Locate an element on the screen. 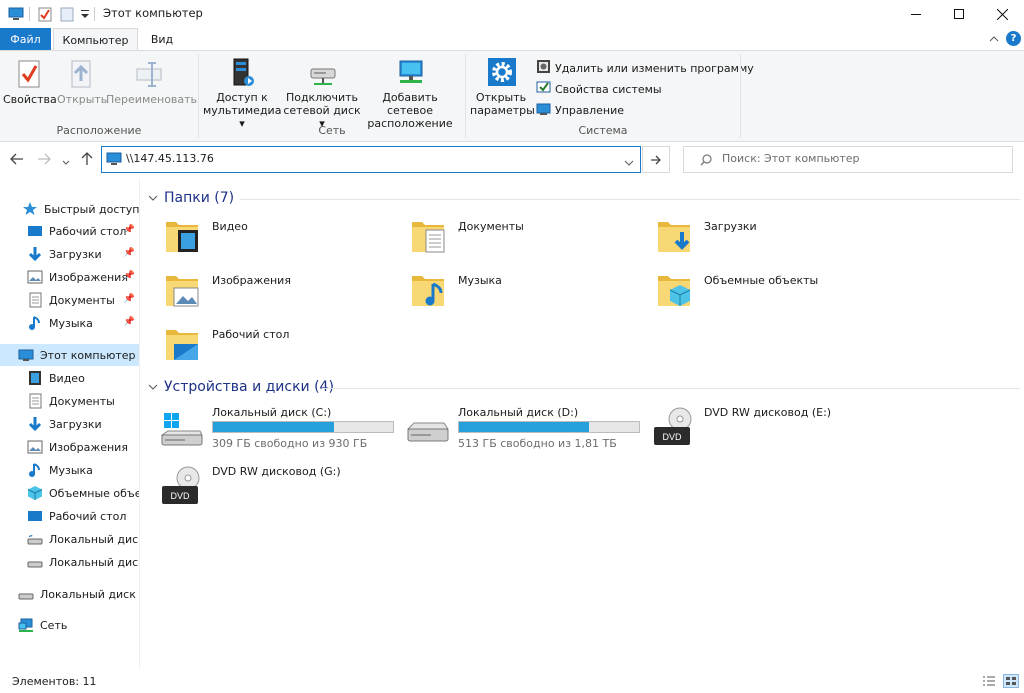 This screenshot has width=1024, height=693. drive-d-free-space: 513 ГБ свободно из 1,81 ТБ is located at coordinates (537, 443).